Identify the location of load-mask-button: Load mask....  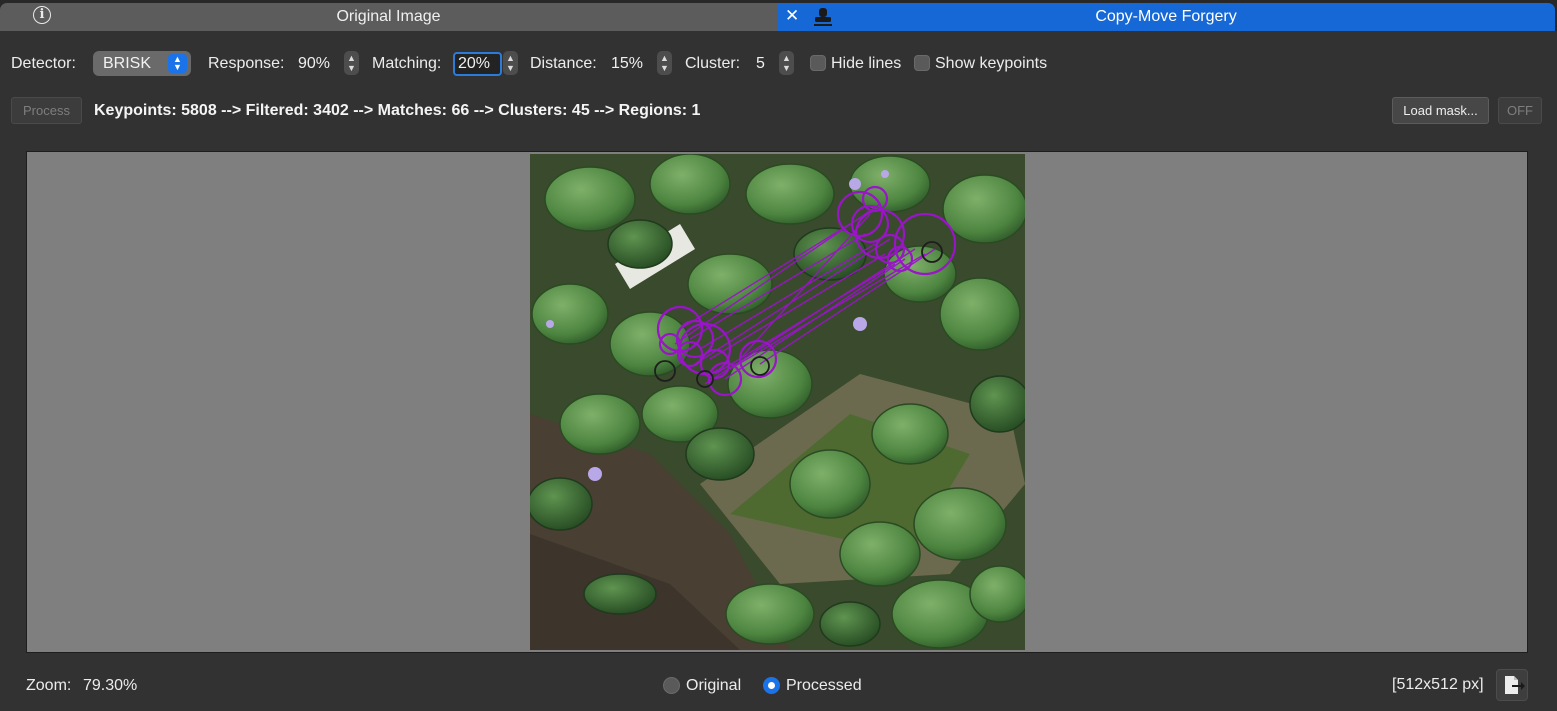
(1440, 110).